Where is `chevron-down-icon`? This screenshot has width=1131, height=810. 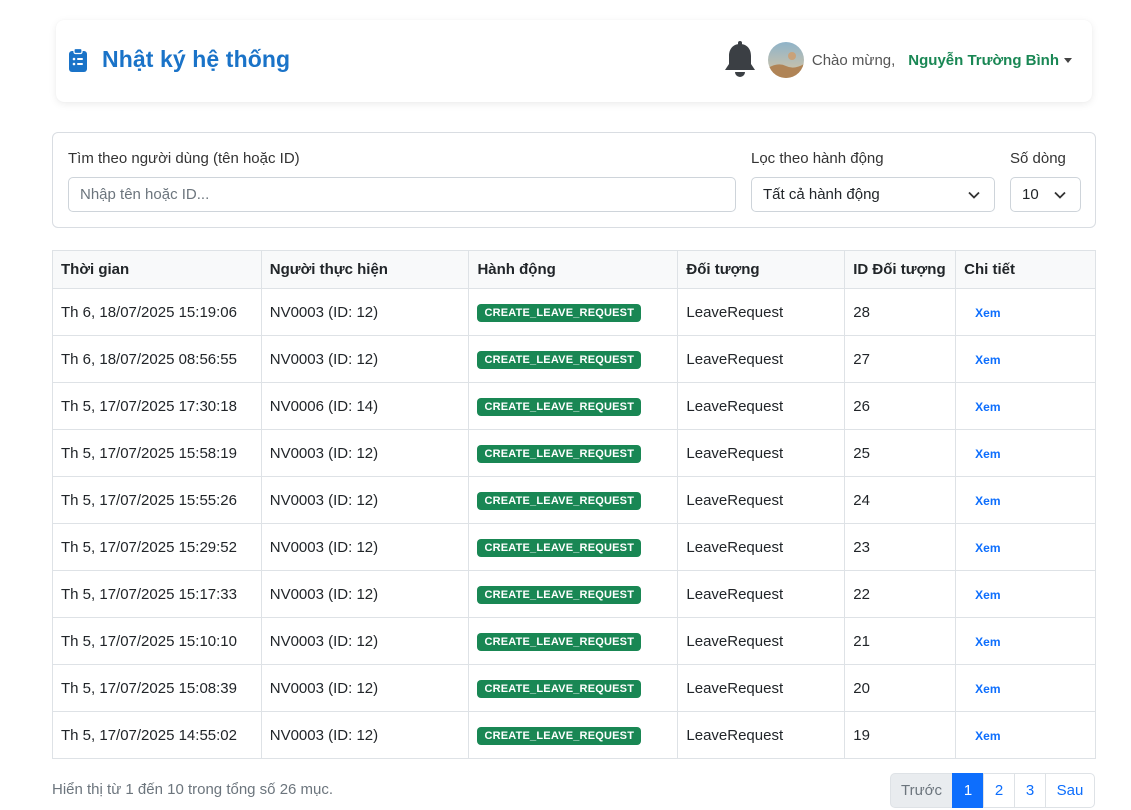
chevron-down-icon is located at coordinates (1060, 195).